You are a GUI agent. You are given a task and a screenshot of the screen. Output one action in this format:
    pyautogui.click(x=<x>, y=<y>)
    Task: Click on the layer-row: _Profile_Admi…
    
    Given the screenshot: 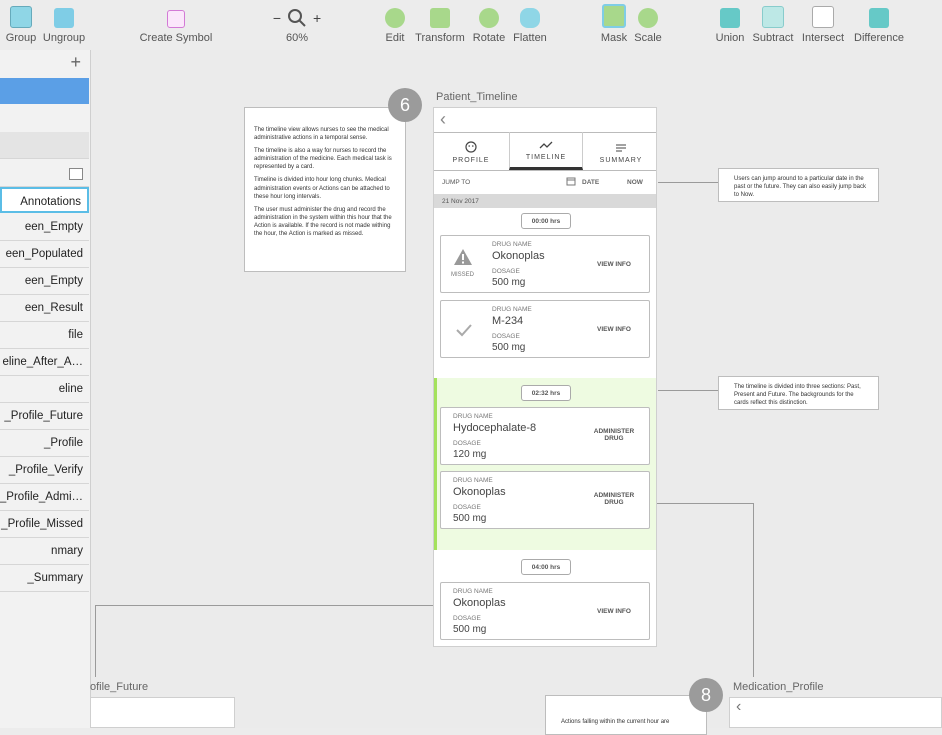 What is the action you would take?
    pyautogui.click(x=44, y=497)
    